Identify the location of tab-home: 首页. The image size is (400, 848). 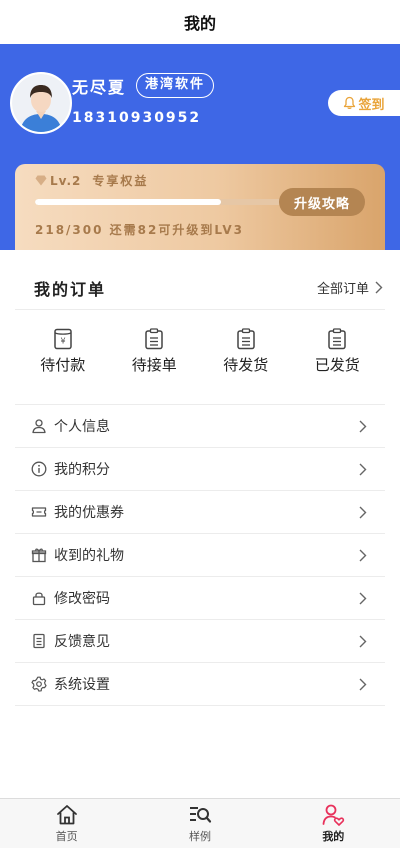
(67, 823).